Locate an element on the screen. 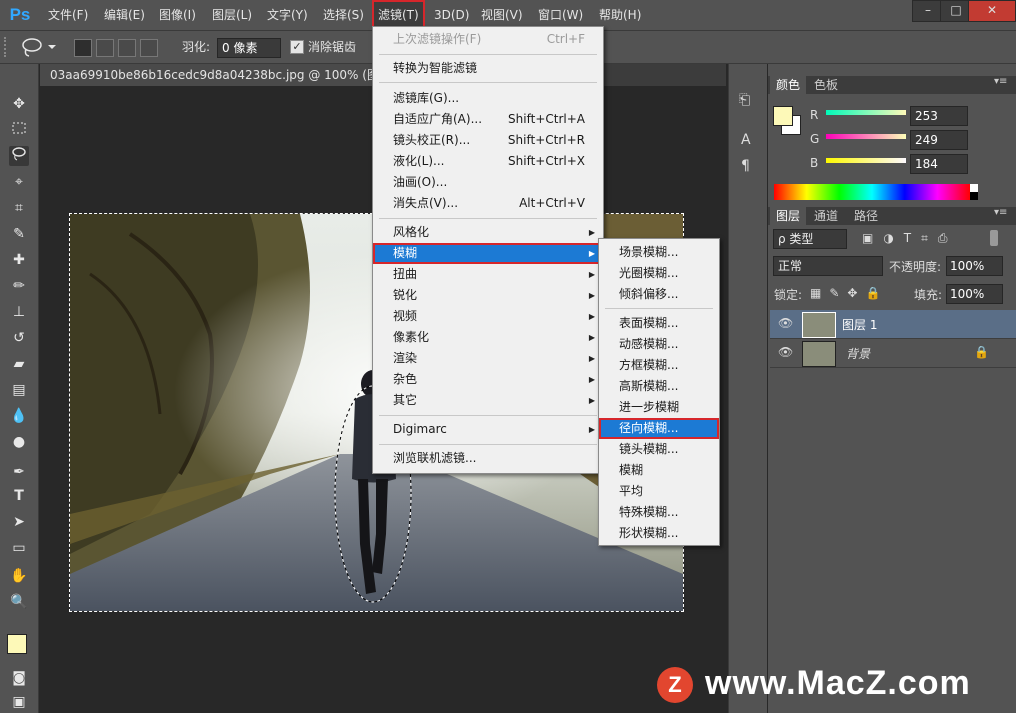  filter-toggle is located at coordinates (994, 238).